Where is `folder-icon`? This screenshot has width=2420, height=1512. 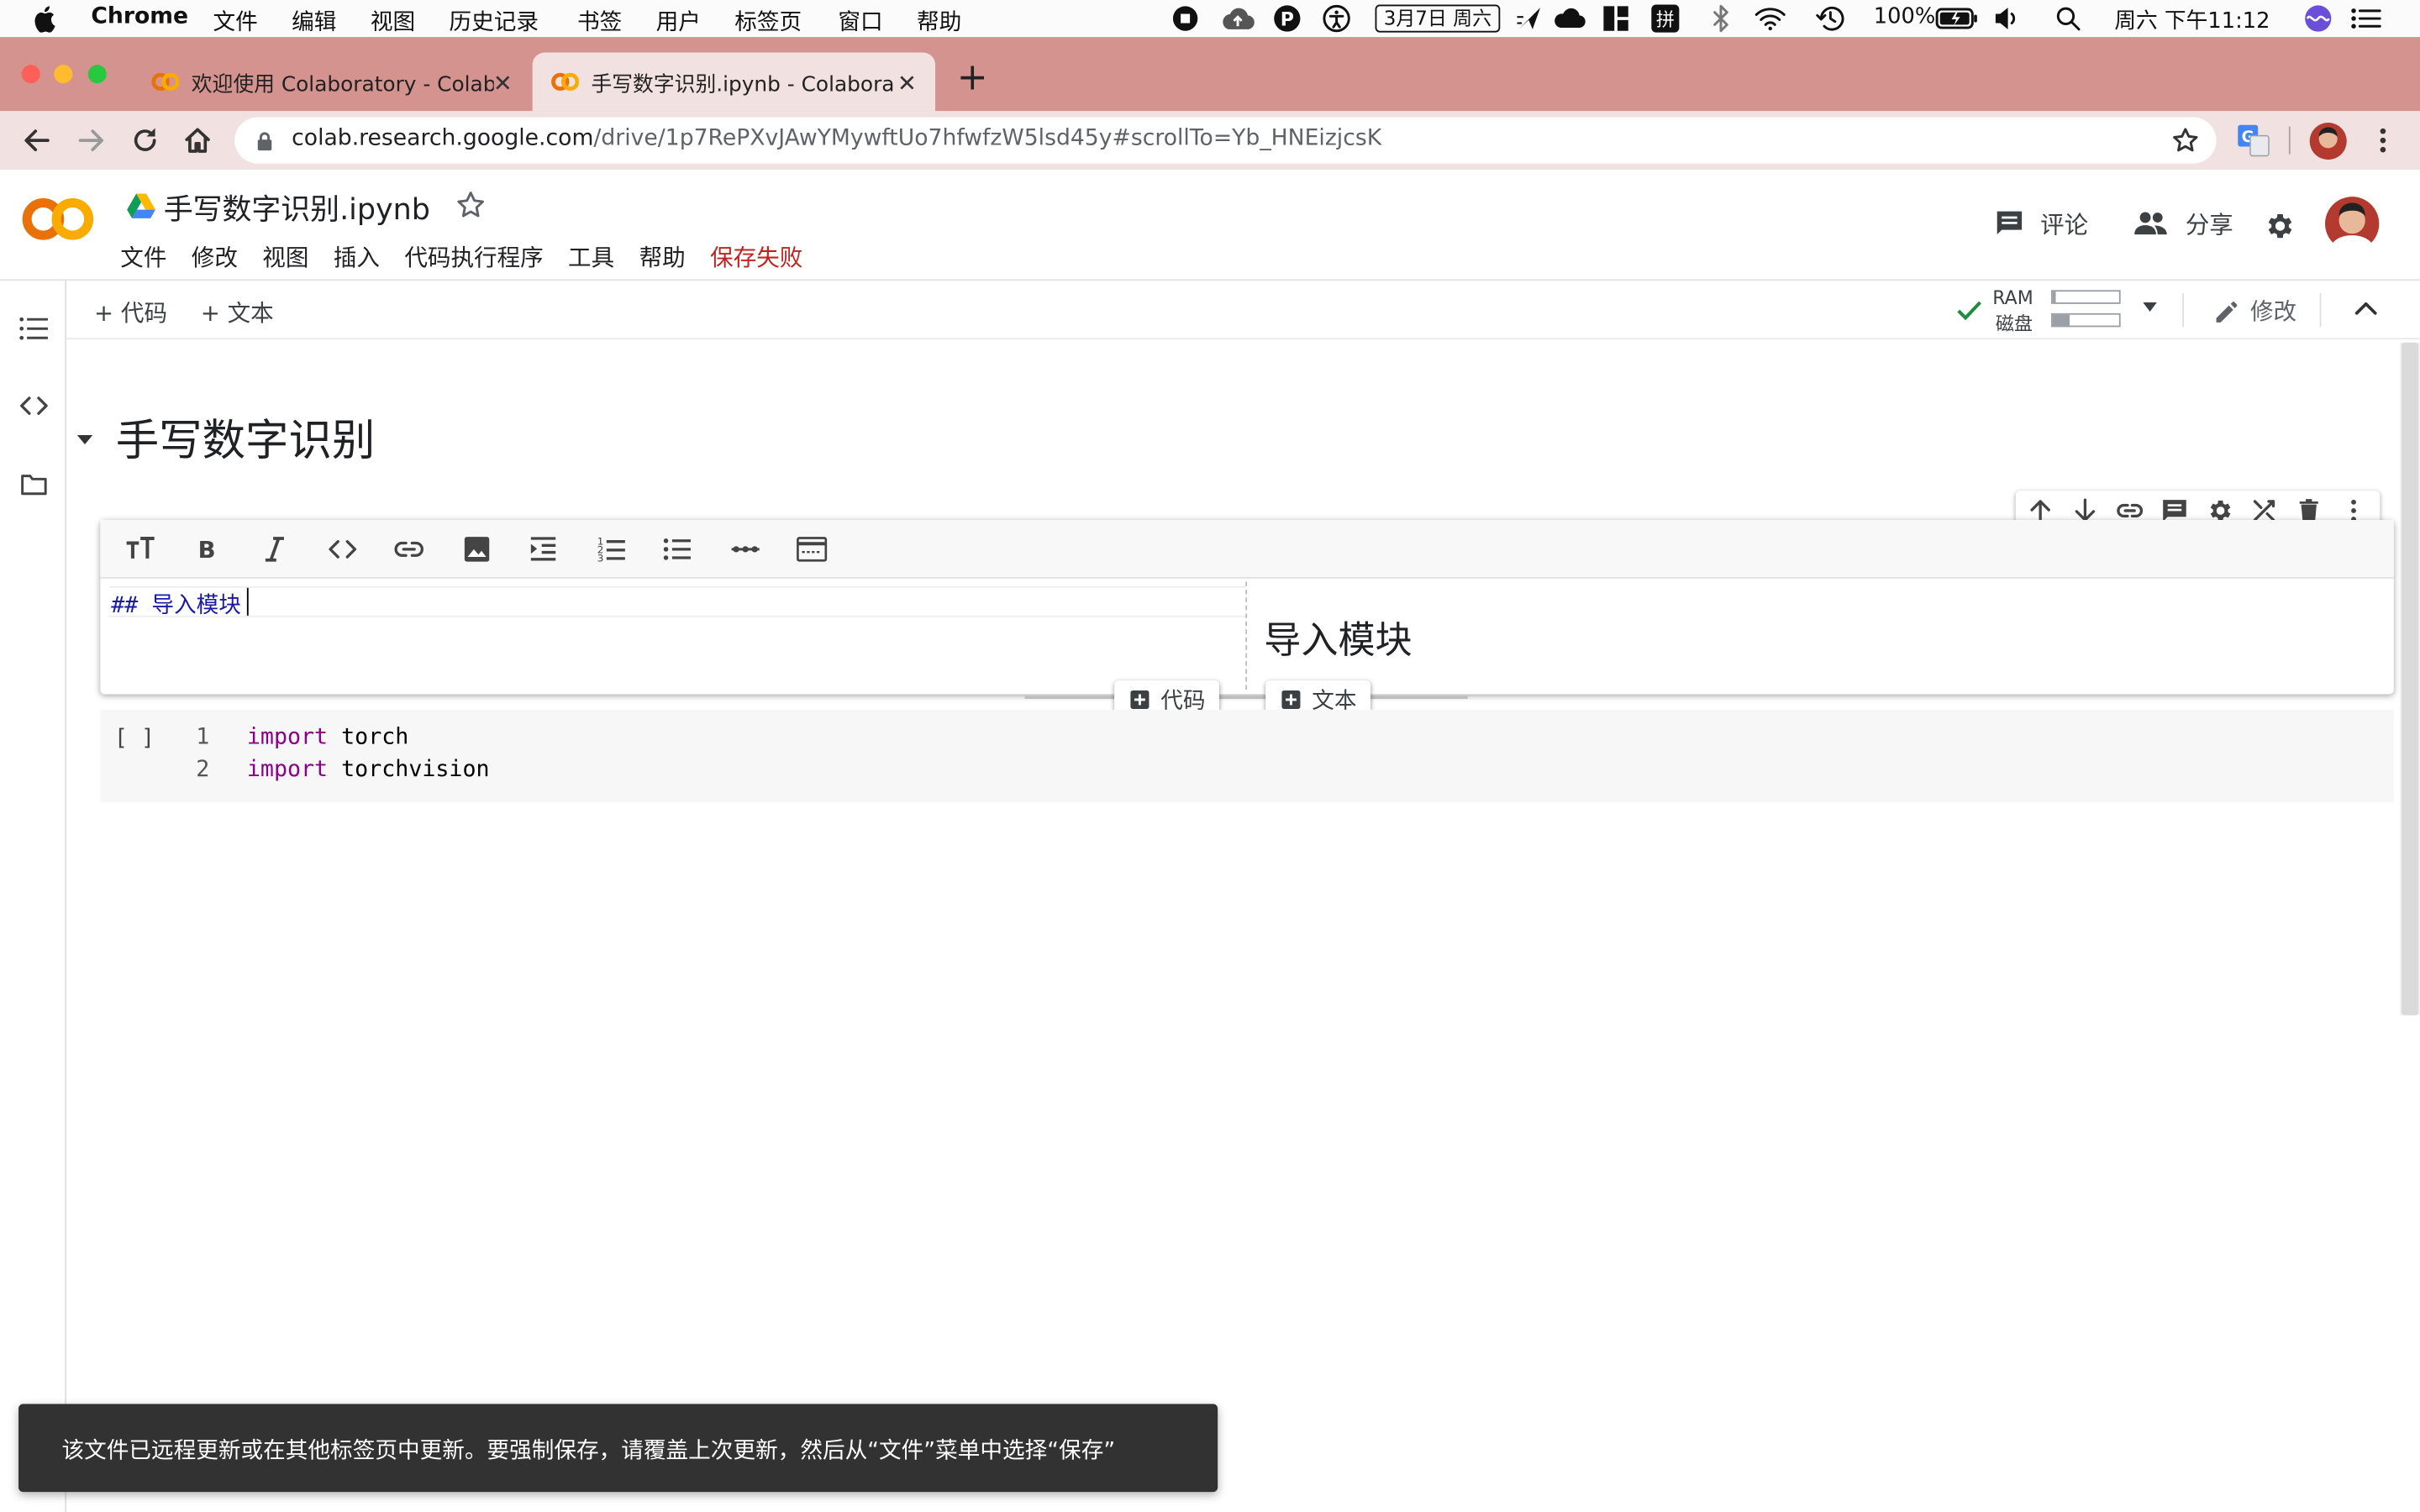 folder-icon is located at coordinates (34, 484).